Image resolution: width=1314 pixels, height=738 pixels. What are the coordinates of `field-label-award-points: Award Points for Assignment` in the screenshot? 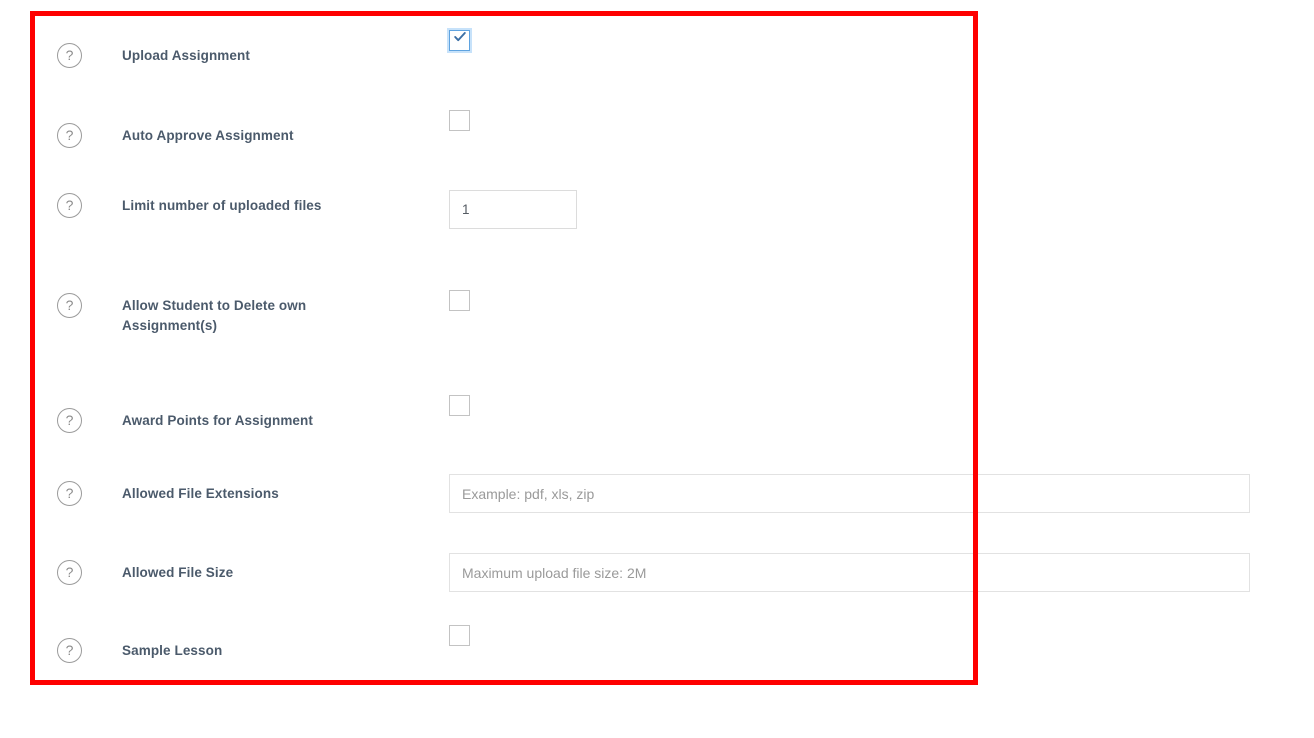 It's located at (217, 420).